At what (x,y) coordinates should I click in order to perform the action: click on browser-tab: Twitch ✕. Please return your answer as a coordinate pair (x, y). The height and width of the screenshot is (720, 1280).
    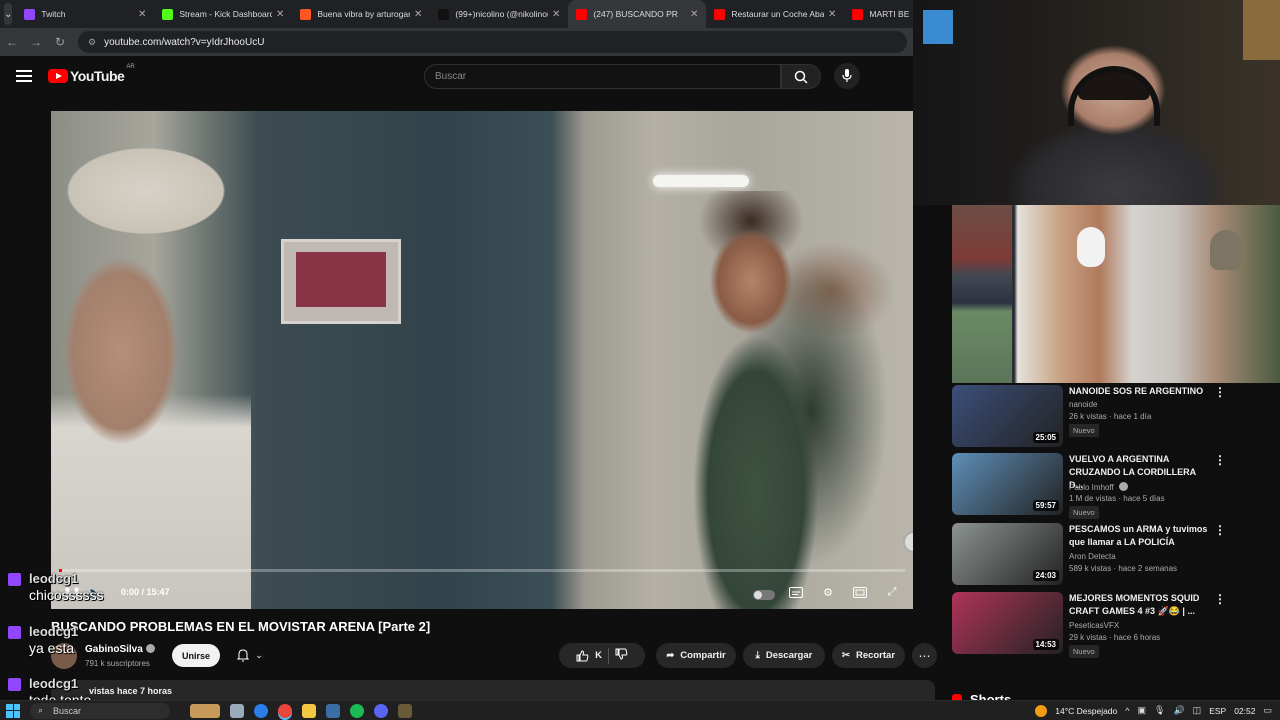
    Looking at the image, I should click on (85, 14).